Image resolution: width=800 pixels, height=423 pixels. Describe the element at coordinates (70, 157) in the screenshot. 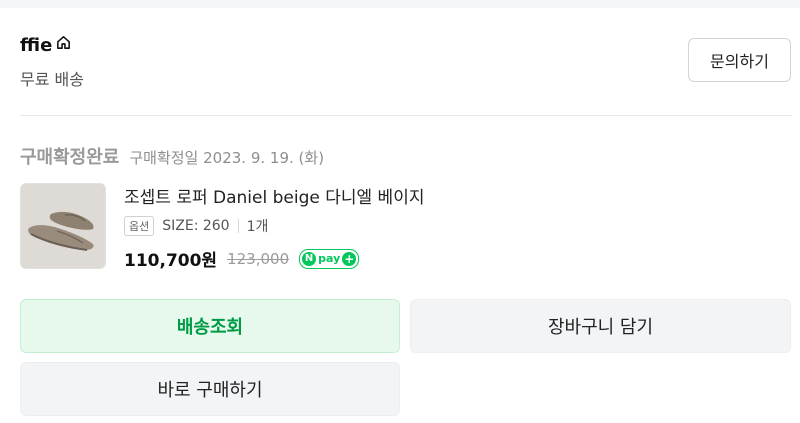

I see `order-status: 구매확정완료` at that location.